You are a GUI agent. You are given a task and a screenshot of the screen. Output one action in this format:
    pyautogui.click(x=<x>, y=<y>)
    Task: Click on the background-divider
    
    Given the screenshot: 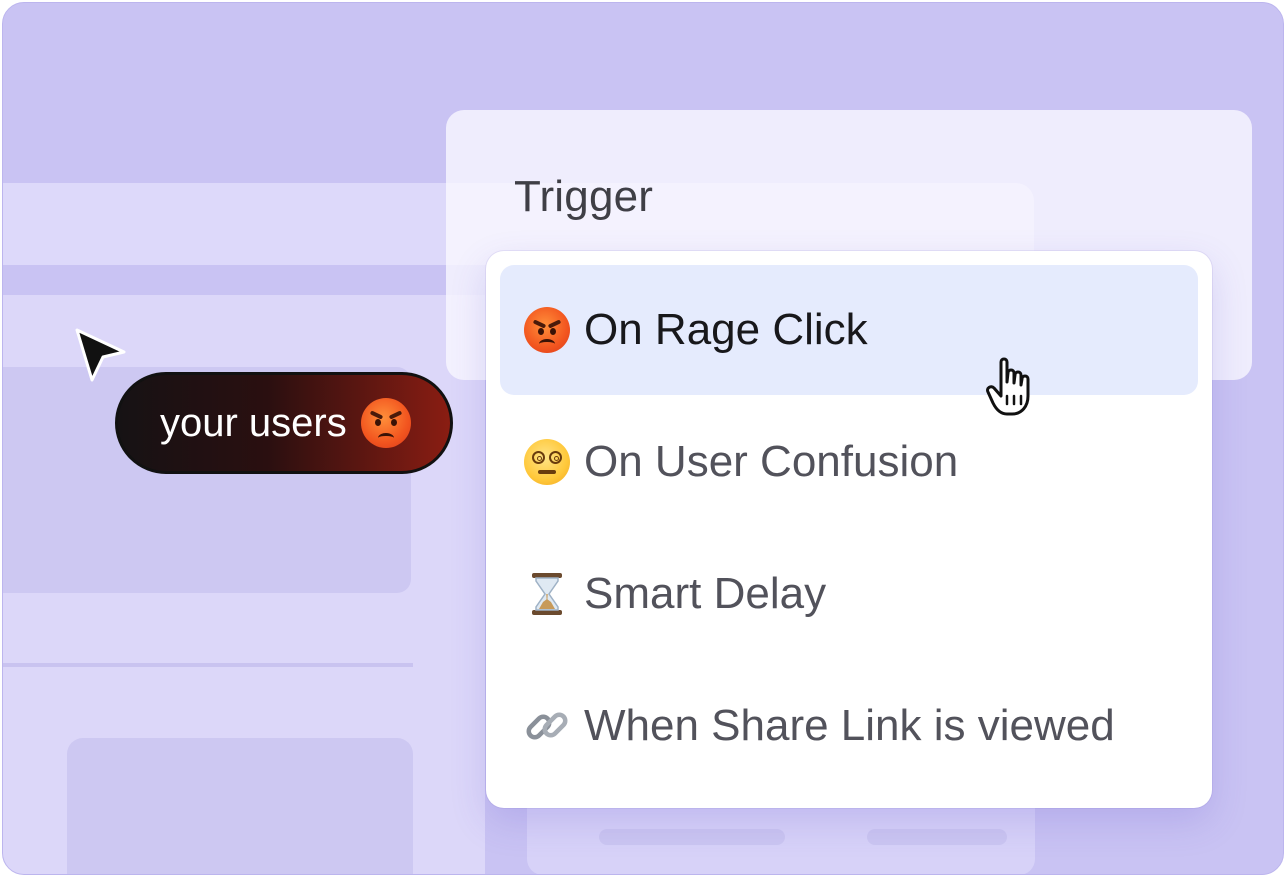 What is the action you would take?
    pyautogui.click(x=208, y=665)
    